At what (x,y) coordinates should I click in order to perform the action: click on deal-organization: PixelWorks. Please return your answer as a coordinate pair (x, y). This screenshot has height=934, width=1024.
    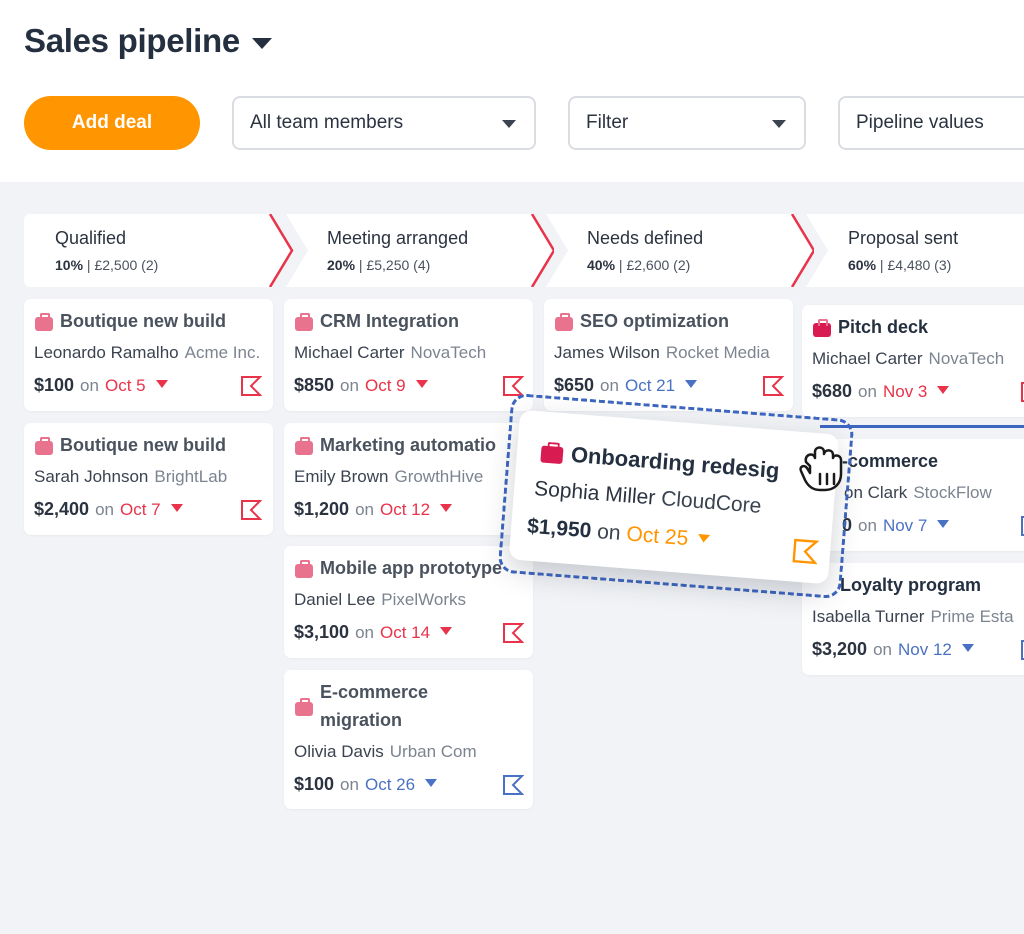
    Looking at the image, I should click on (423, 599).